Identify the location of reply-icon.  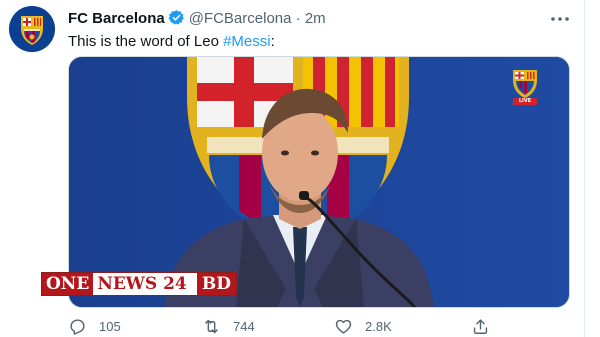
(77, 326).